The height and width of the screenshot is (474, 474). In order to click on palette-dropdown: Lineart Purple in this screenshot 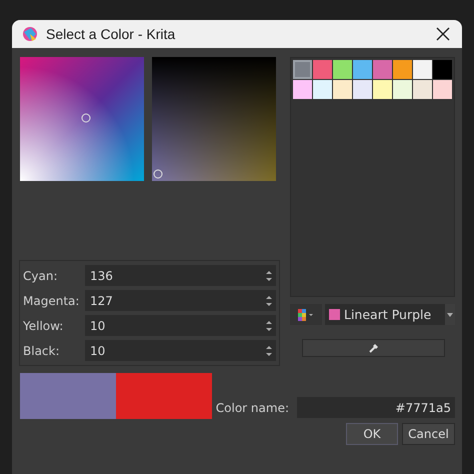, I will do `click(390, 314)`.